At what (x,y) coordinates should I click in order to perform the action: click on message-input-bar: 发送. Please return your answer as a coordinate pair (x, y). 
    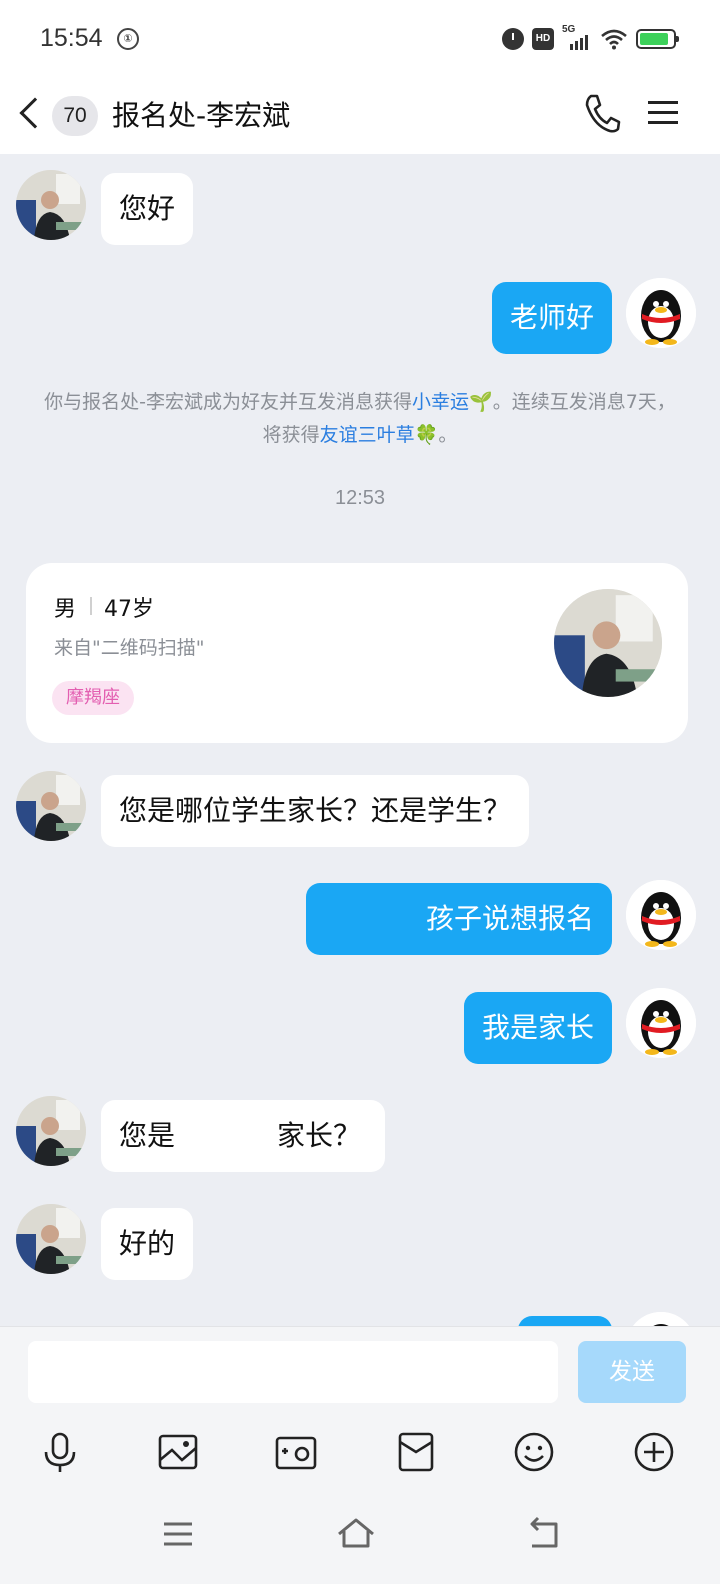
    Looking at the image, I should click on (360, 1372).